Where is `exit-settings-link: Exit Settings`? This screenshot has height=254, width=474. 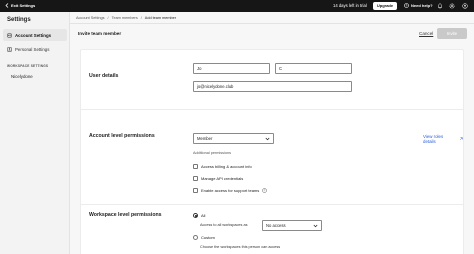 exit-settings-link: Exit Settings is located at coordinates (20, 5).